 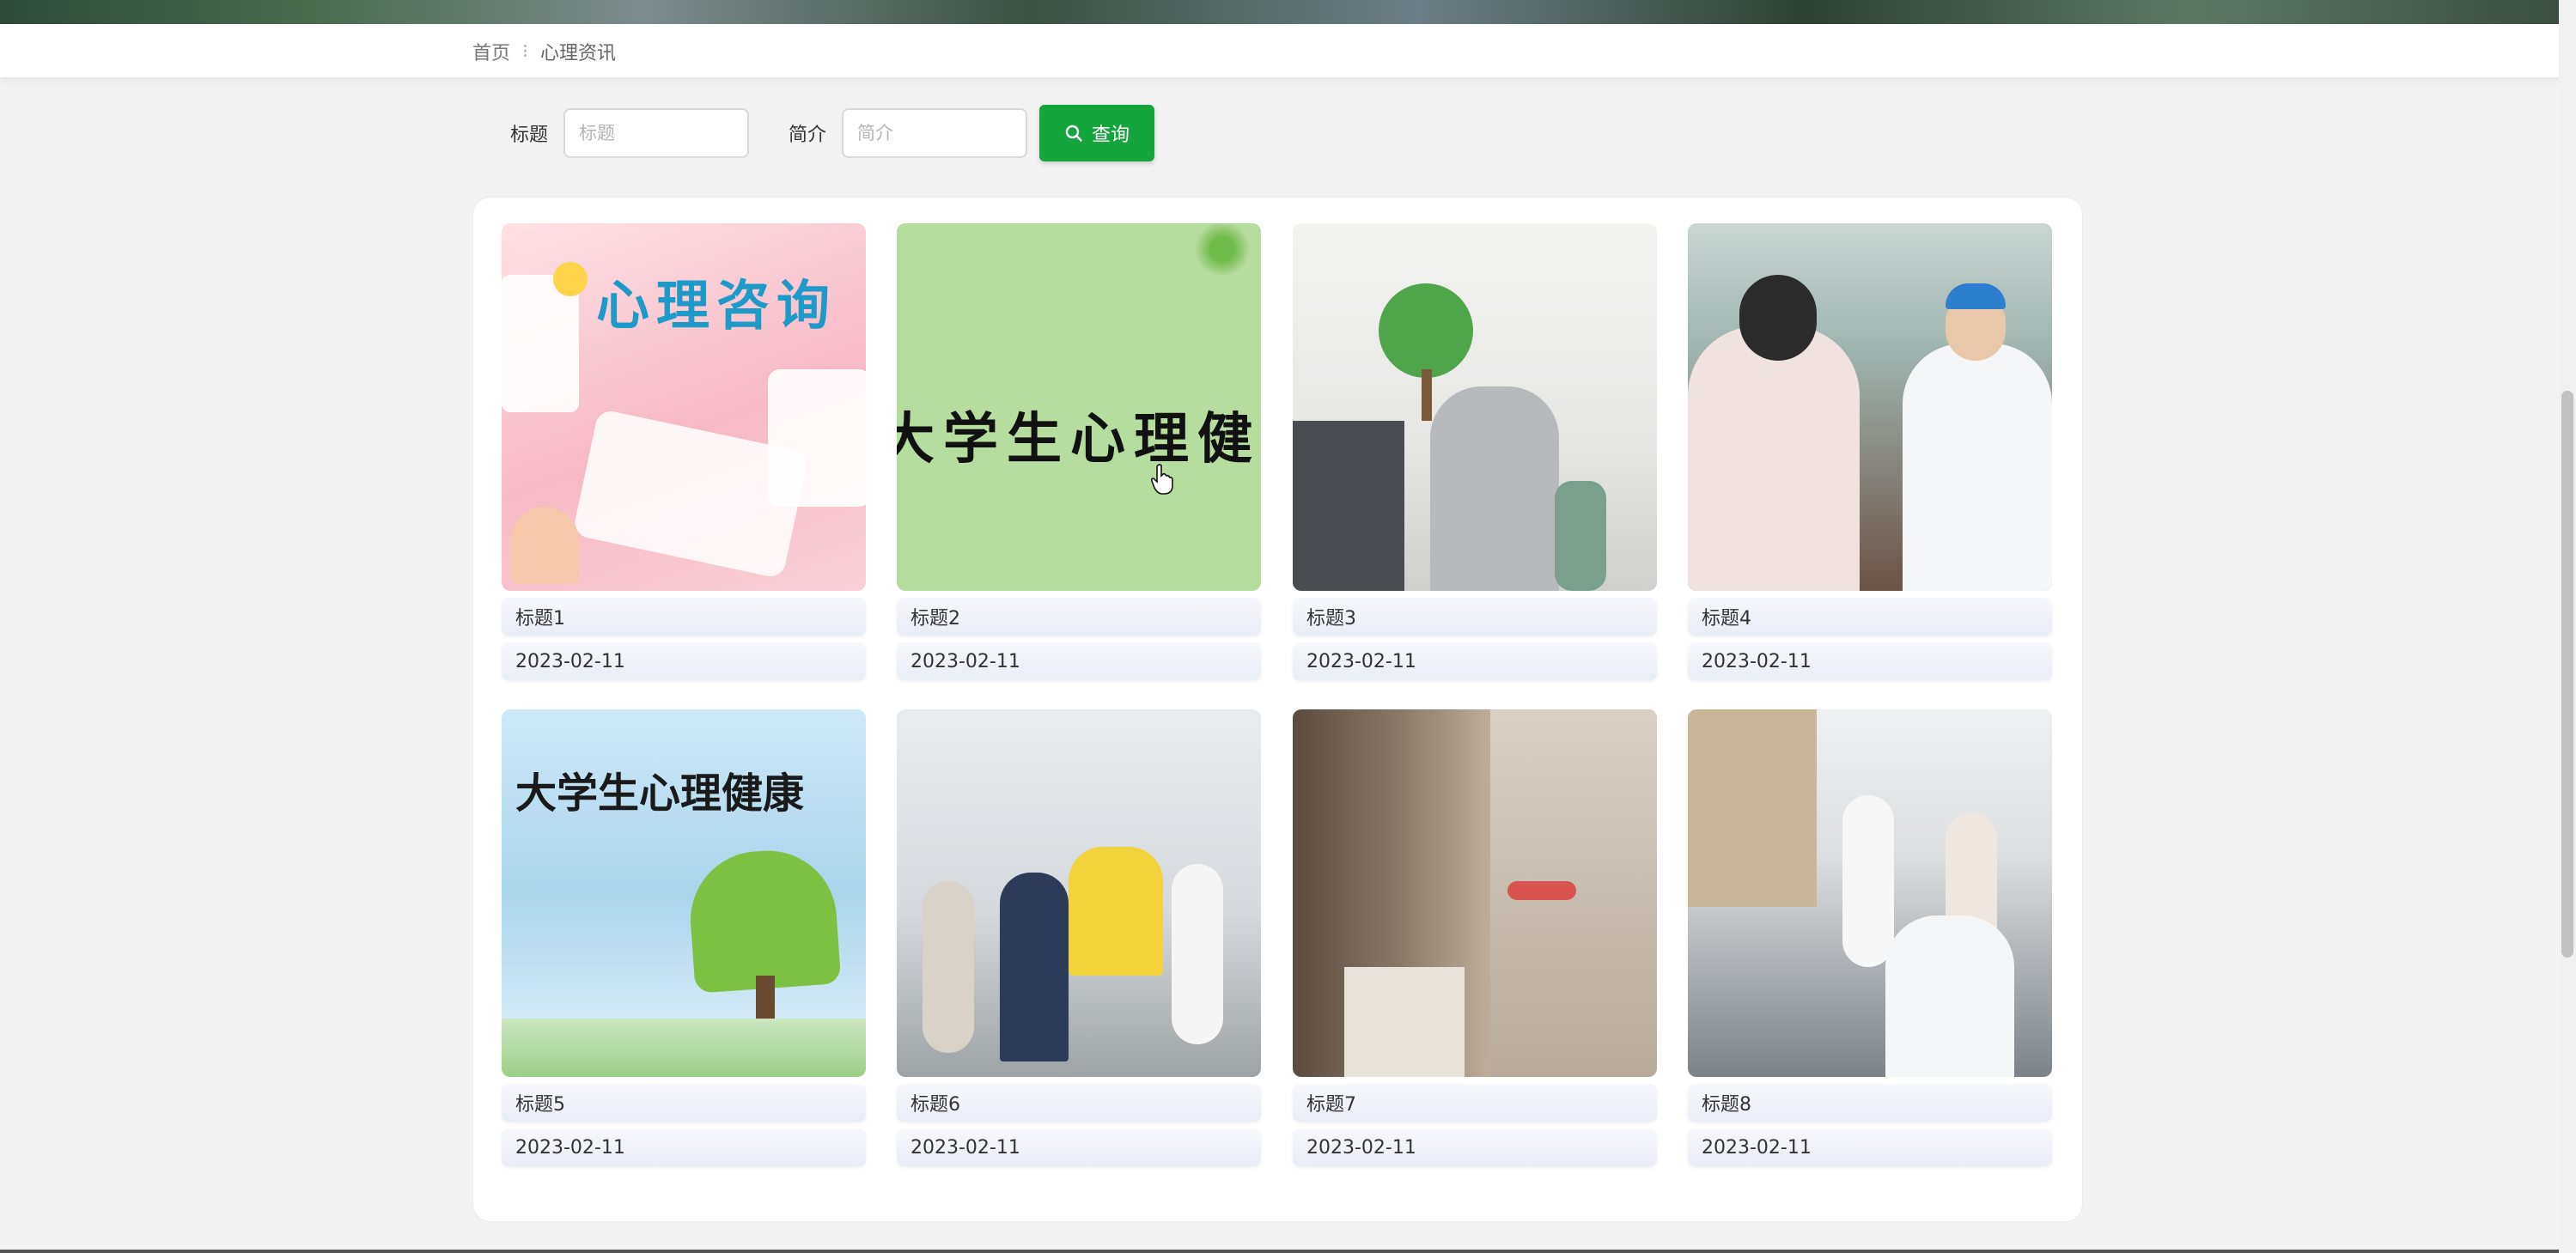 I want to click on hand-pointer-icon, so click(x=1161, y=481).